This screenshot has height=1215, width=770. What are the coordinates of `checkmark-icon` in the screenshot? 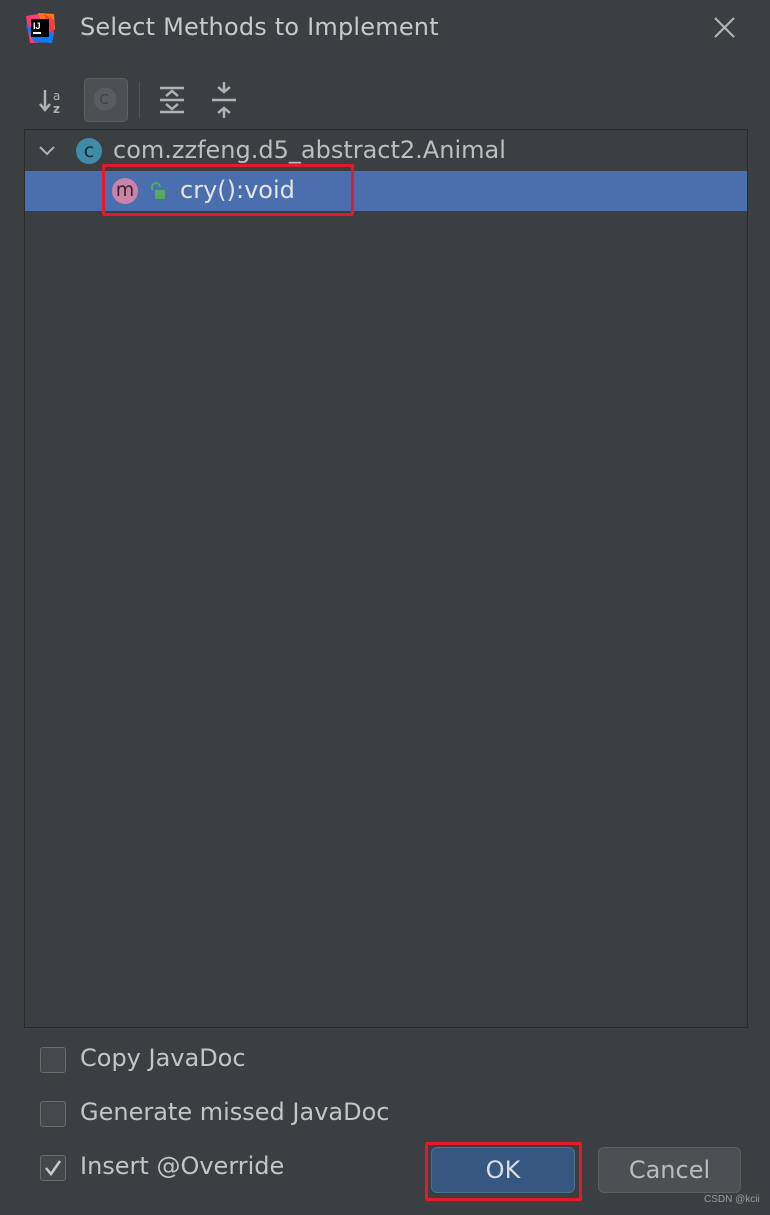 It's located at (53, 1168).